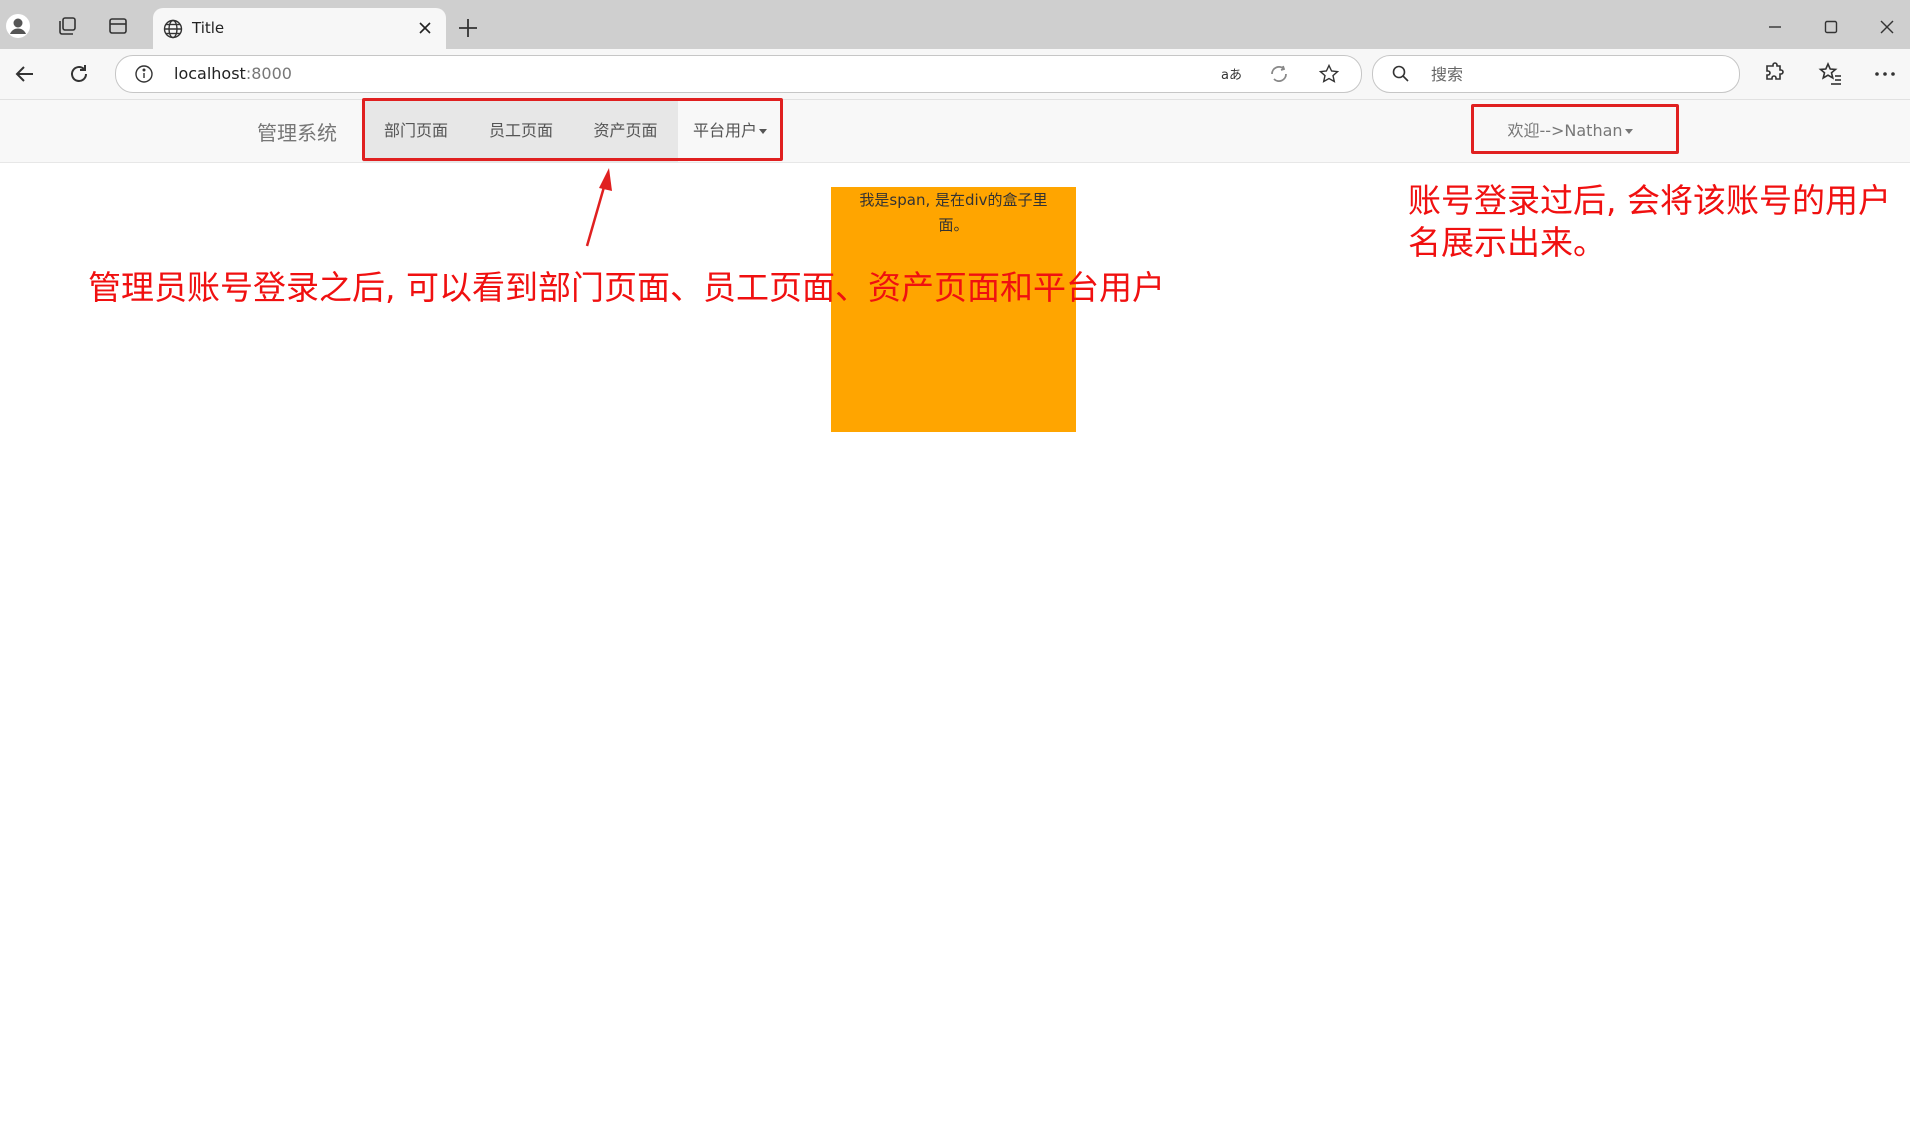 This screenshot has width=1910, height=1128. Describe the element at coordinates (468, 28) in the screenshot. I see `plus-icon` at that location.